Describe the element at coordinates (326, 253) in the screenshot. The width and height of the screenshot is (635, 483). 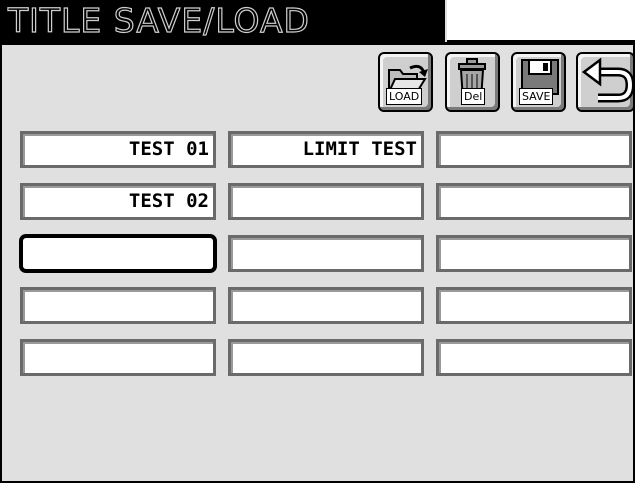
I see `slot-r3-c2` at that location.